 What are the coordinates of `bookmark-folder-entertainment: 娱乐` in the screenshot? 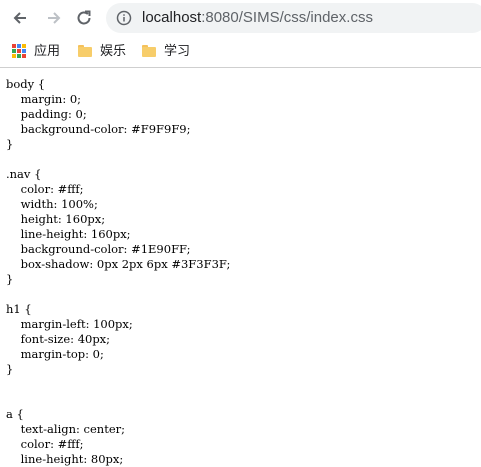 It's located at (102, 51).